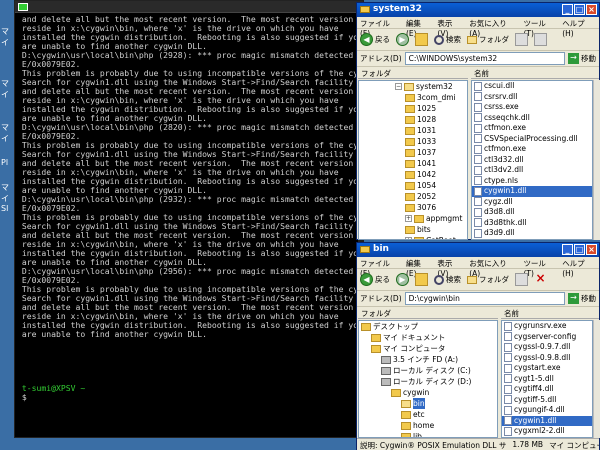  I want to click on window-title-bar: bin _ □ ×, so click(478, 250).